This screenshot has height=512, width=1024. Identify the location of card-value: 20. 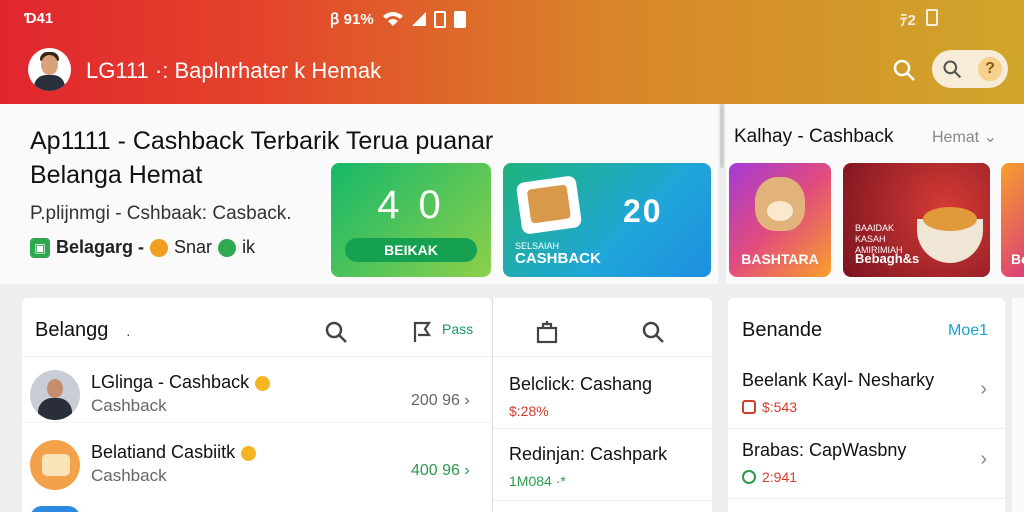
(643, 211).